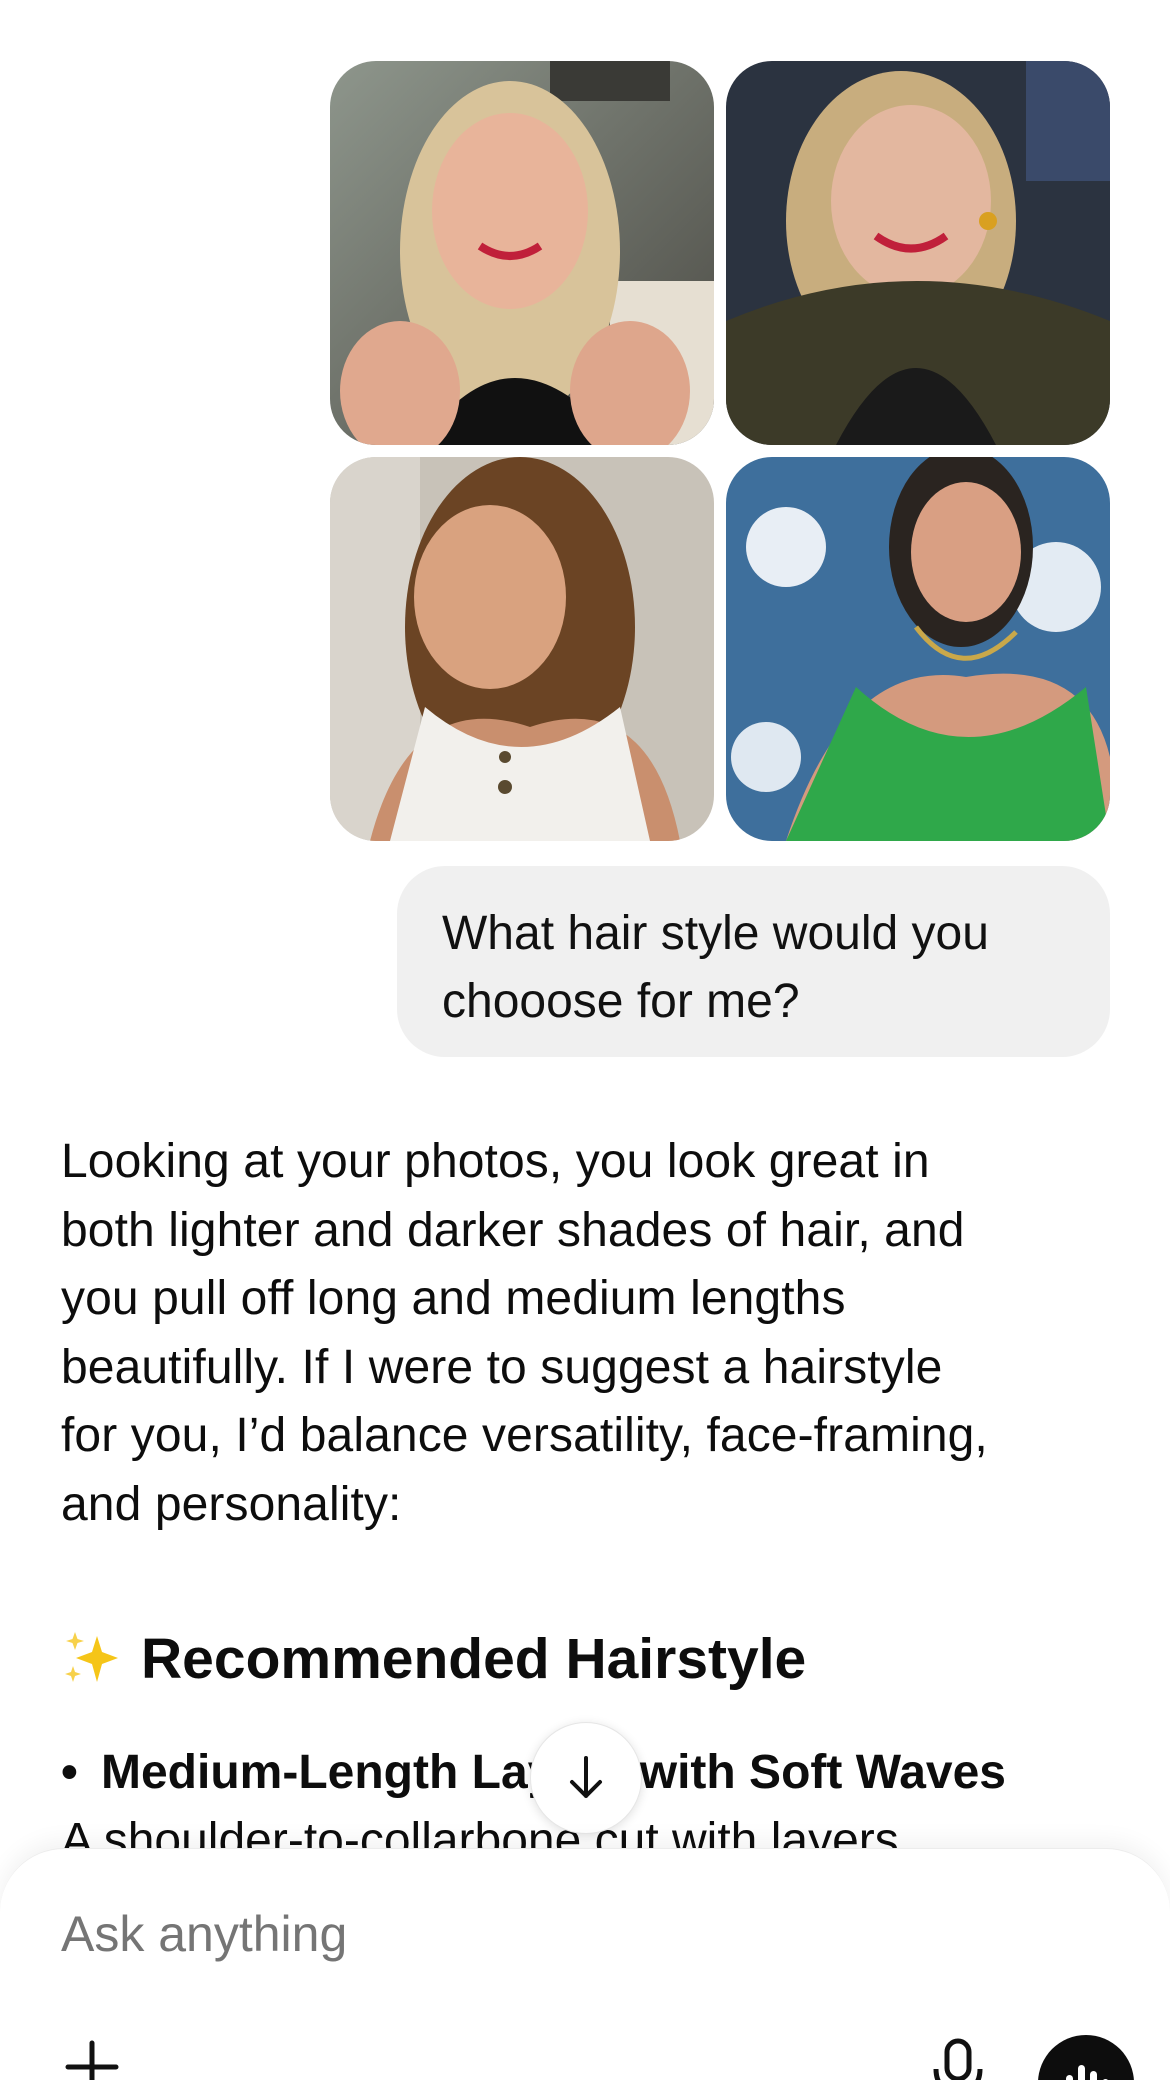  I want to click on add-attachment-button, so click(92, 2059).